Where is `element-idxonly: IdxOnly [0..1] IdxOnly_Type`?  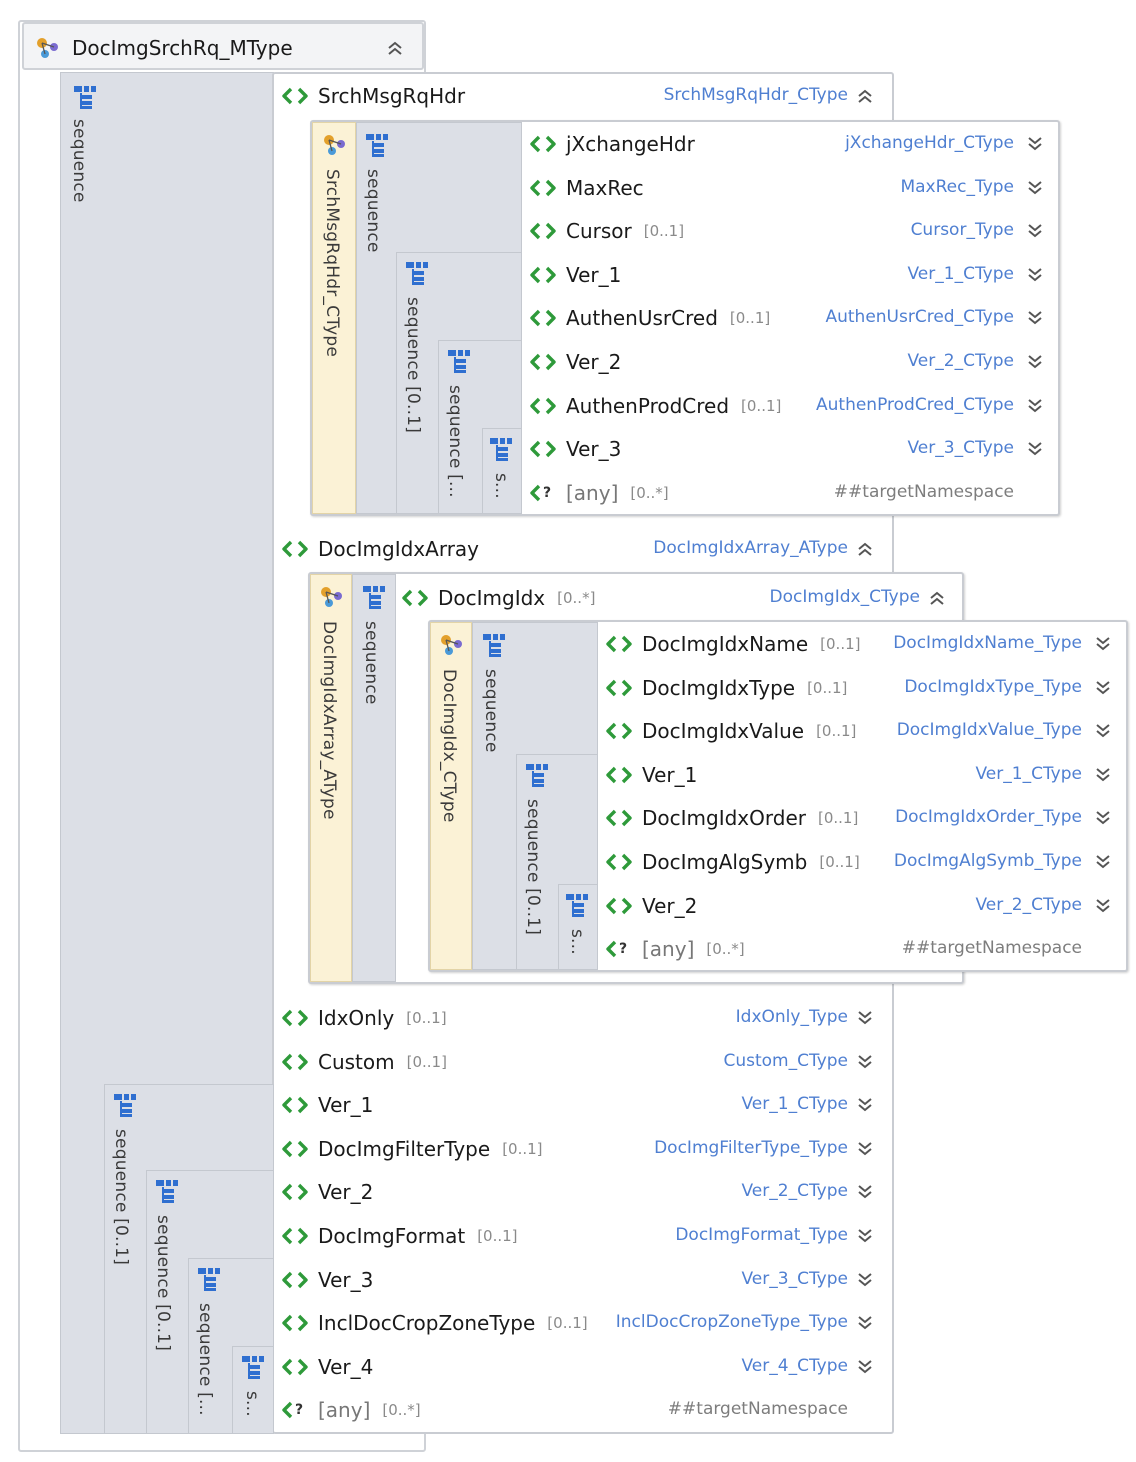
element-idxonly: IdxOnly [0..1] IdxOnly_Type is located at coordinates (582, 1018).